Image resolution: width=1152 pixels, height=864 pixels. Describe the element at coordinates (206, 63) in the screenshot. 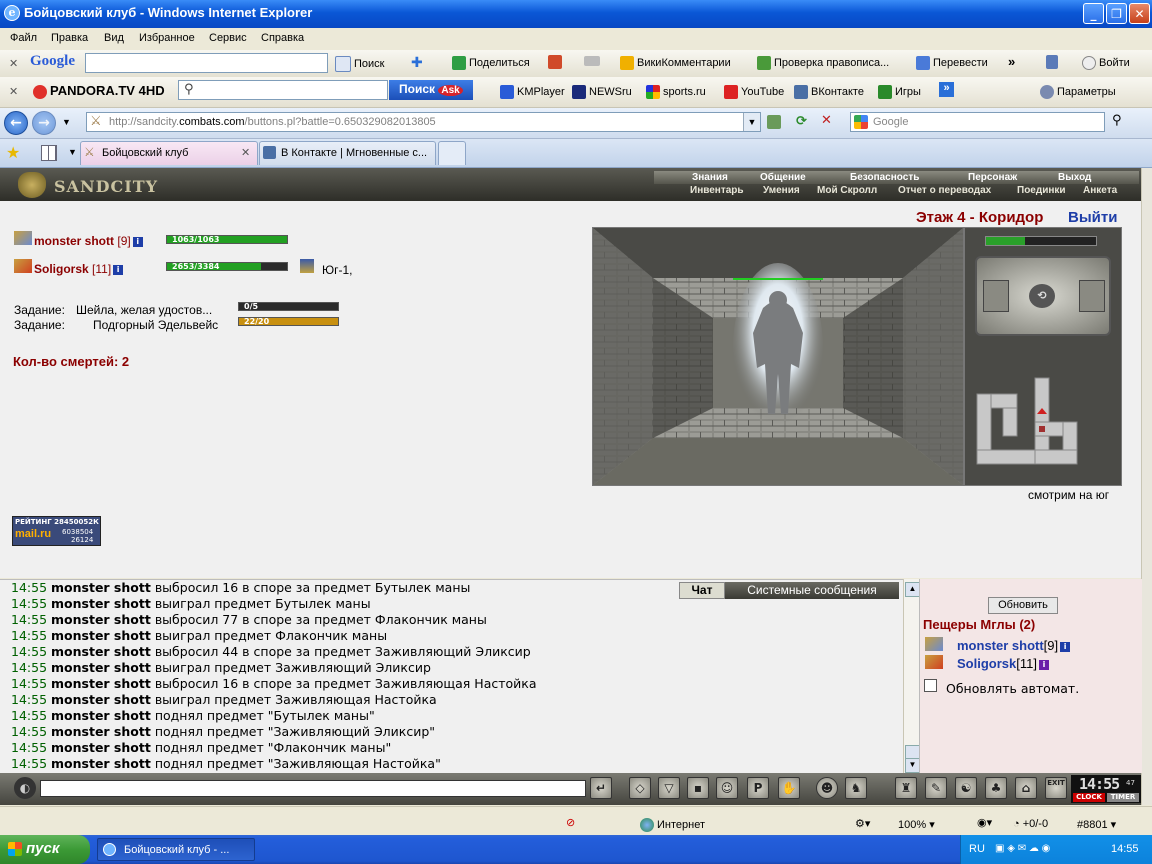

I see `google-search-input` at that location.